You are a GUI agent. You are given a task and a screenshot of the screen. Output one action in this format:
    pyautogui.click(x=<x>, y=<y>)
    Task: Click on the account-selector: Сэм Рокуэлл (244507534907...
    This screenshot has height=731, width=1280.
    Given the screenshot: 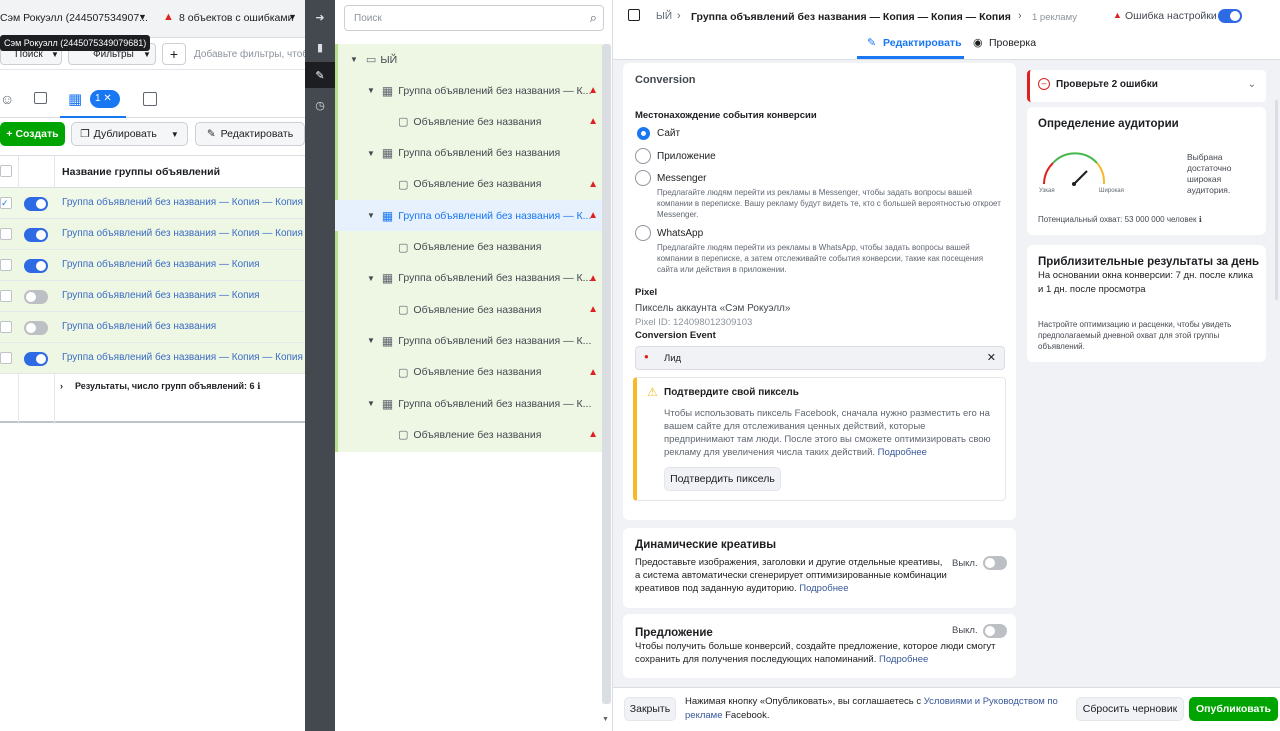 What is the action you would take?
    pyautogui.click(x=74, y=18)
    